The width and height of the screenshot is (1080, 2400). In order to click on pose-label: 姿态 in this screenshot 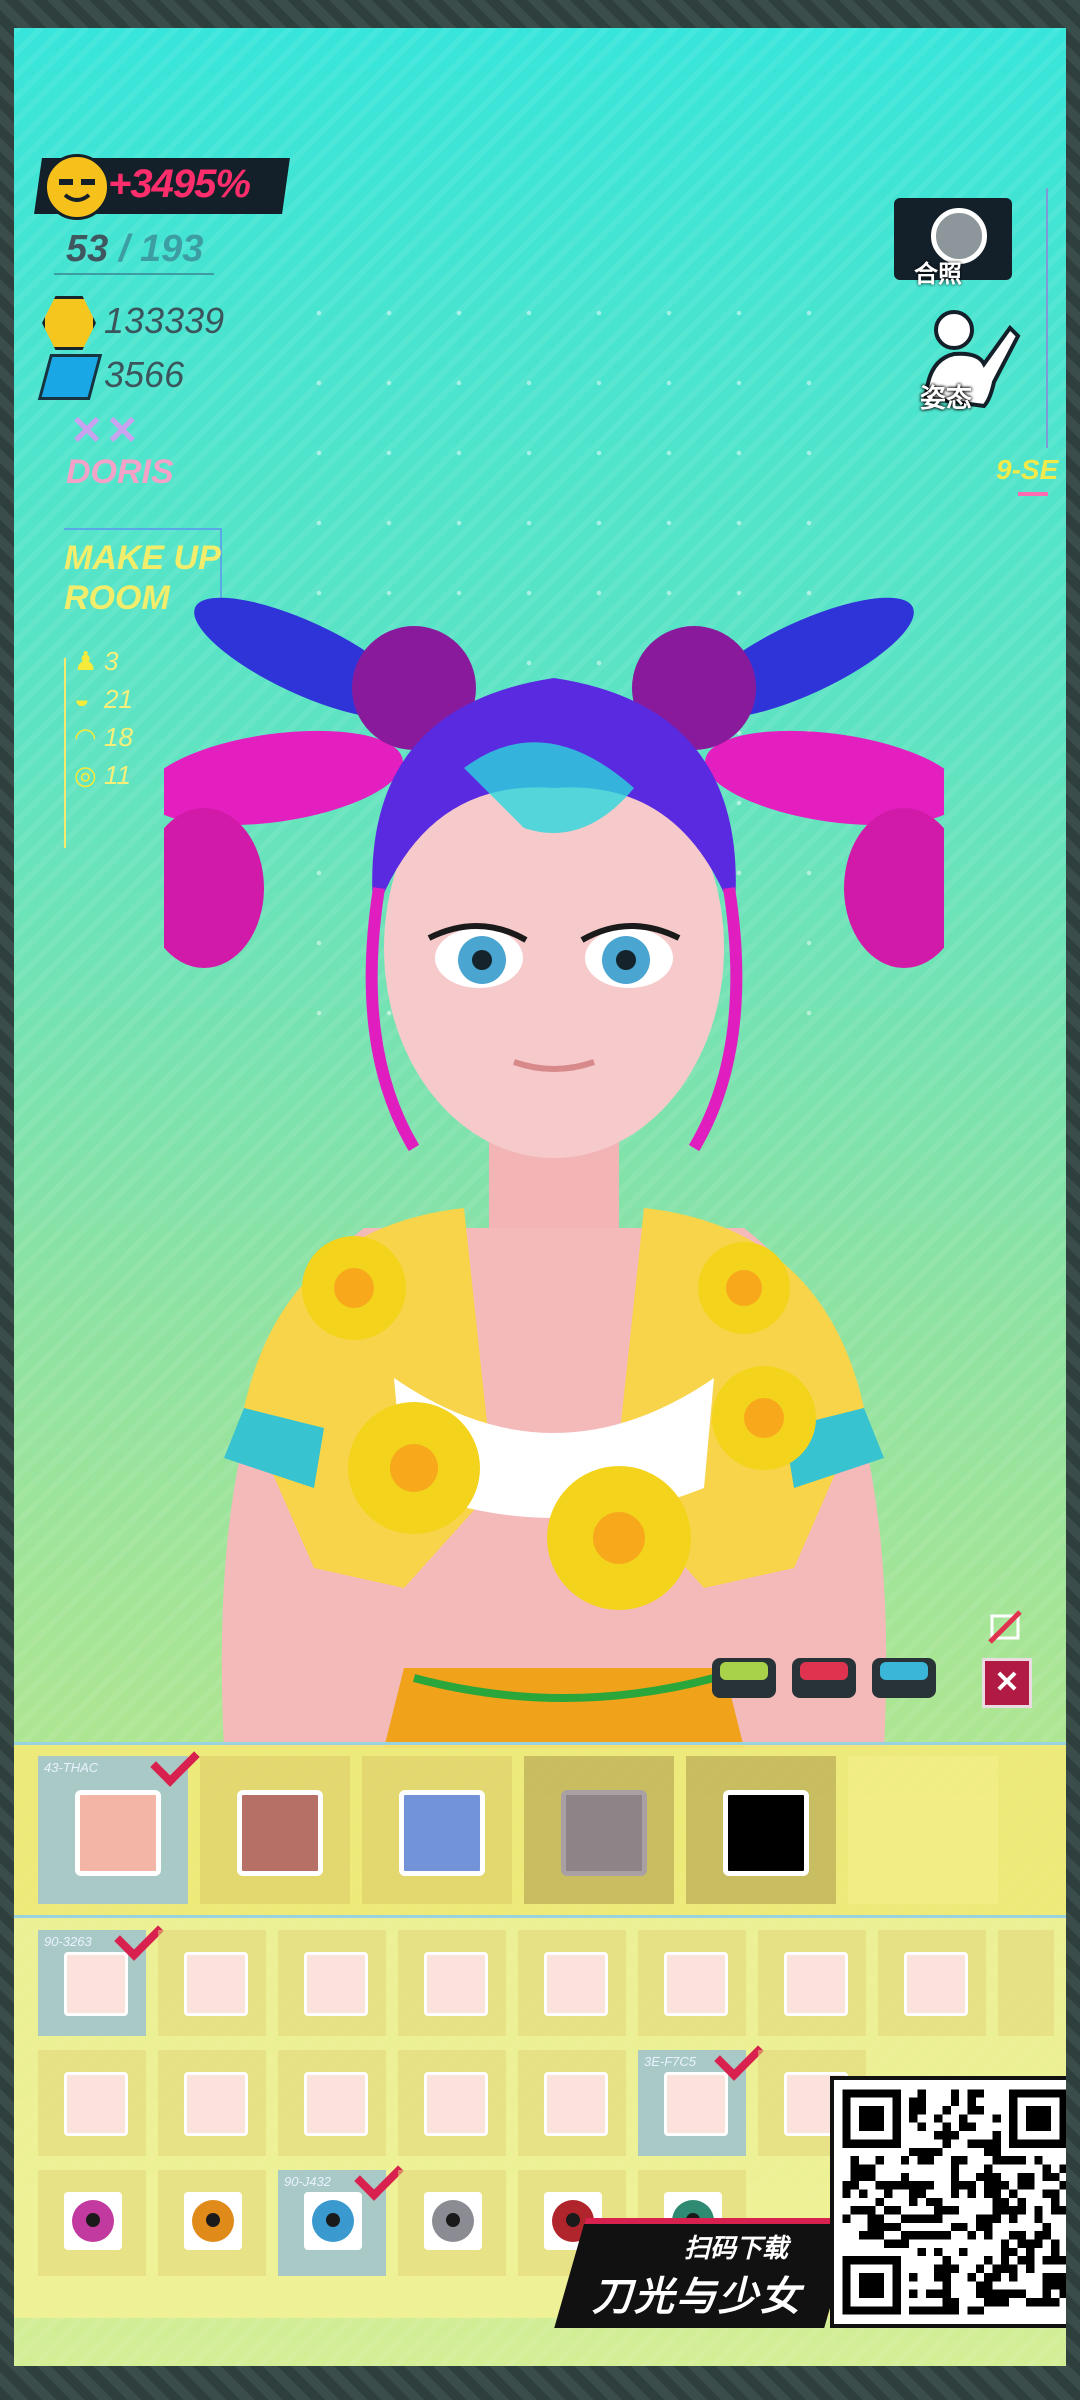, I will do `click(946, 398)`.